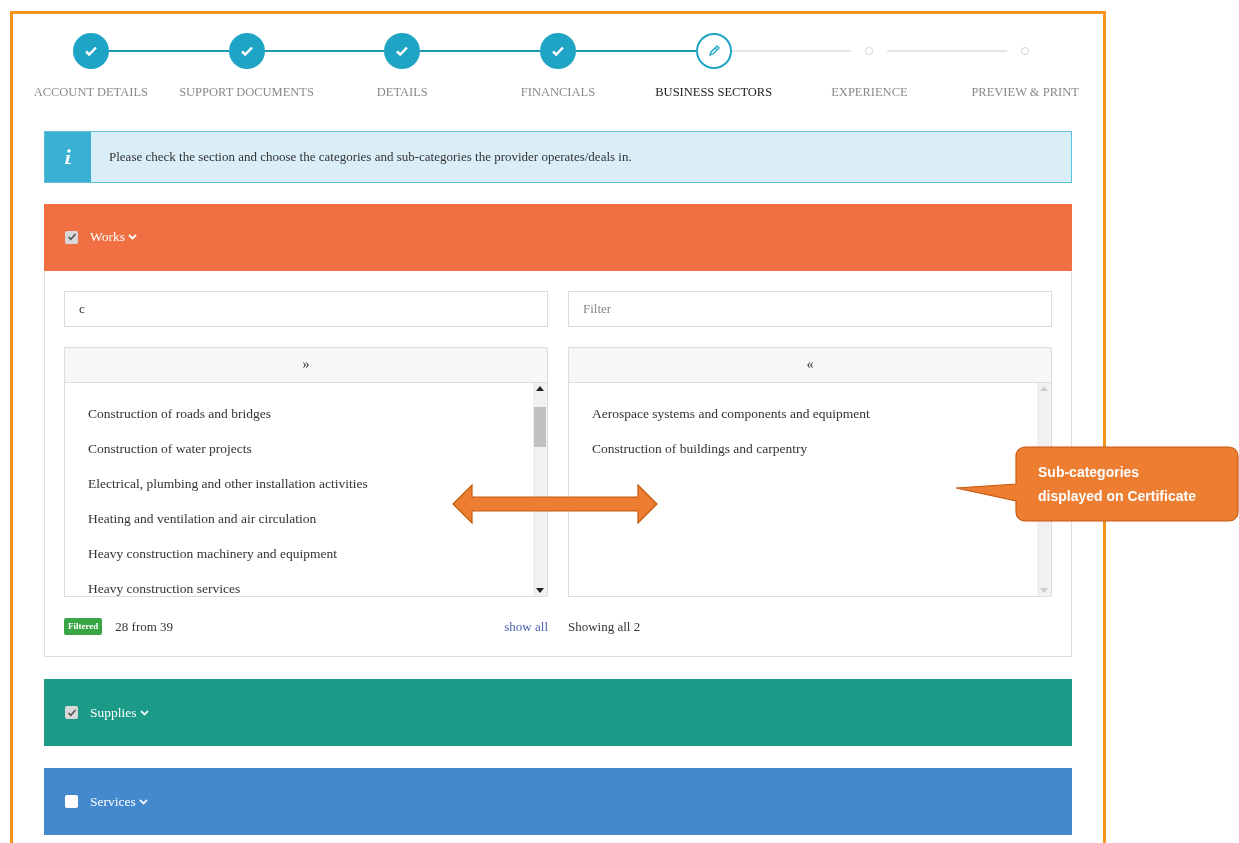 This screenshot has height=843, width=1239. What do you see at coordinates (402, 92) in the screenshot?
I see `step-label: DETAILS` at bounding box center [402, 92].